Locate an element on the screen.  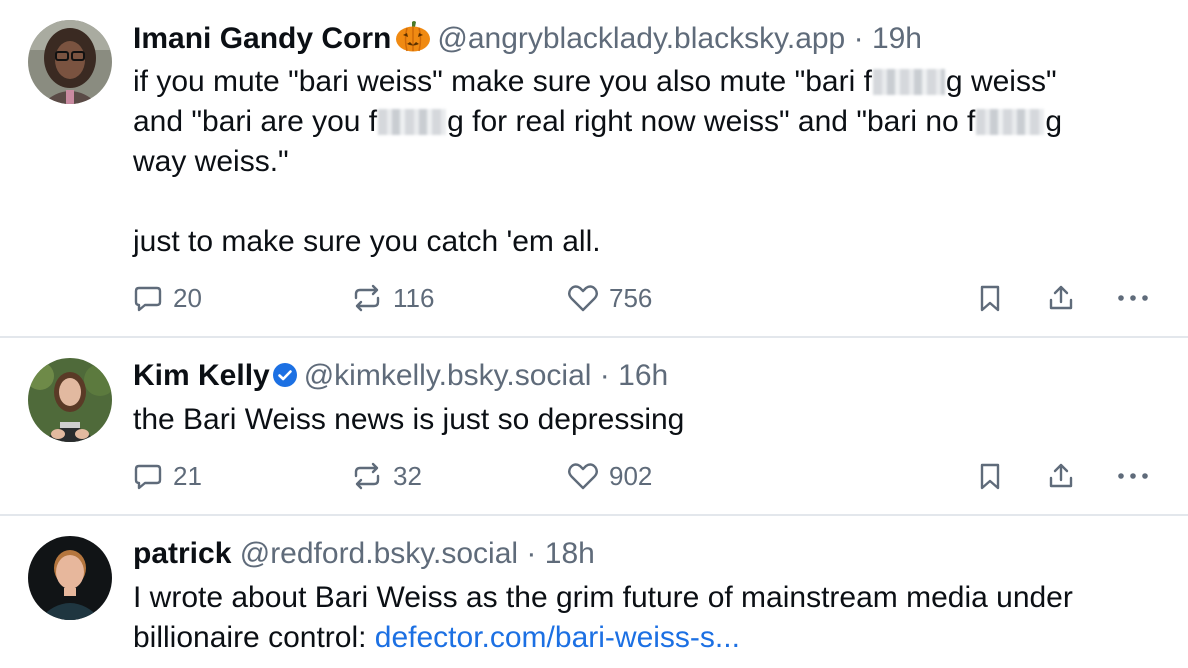
repost-button: 32 is located at coordinates (386, 476).